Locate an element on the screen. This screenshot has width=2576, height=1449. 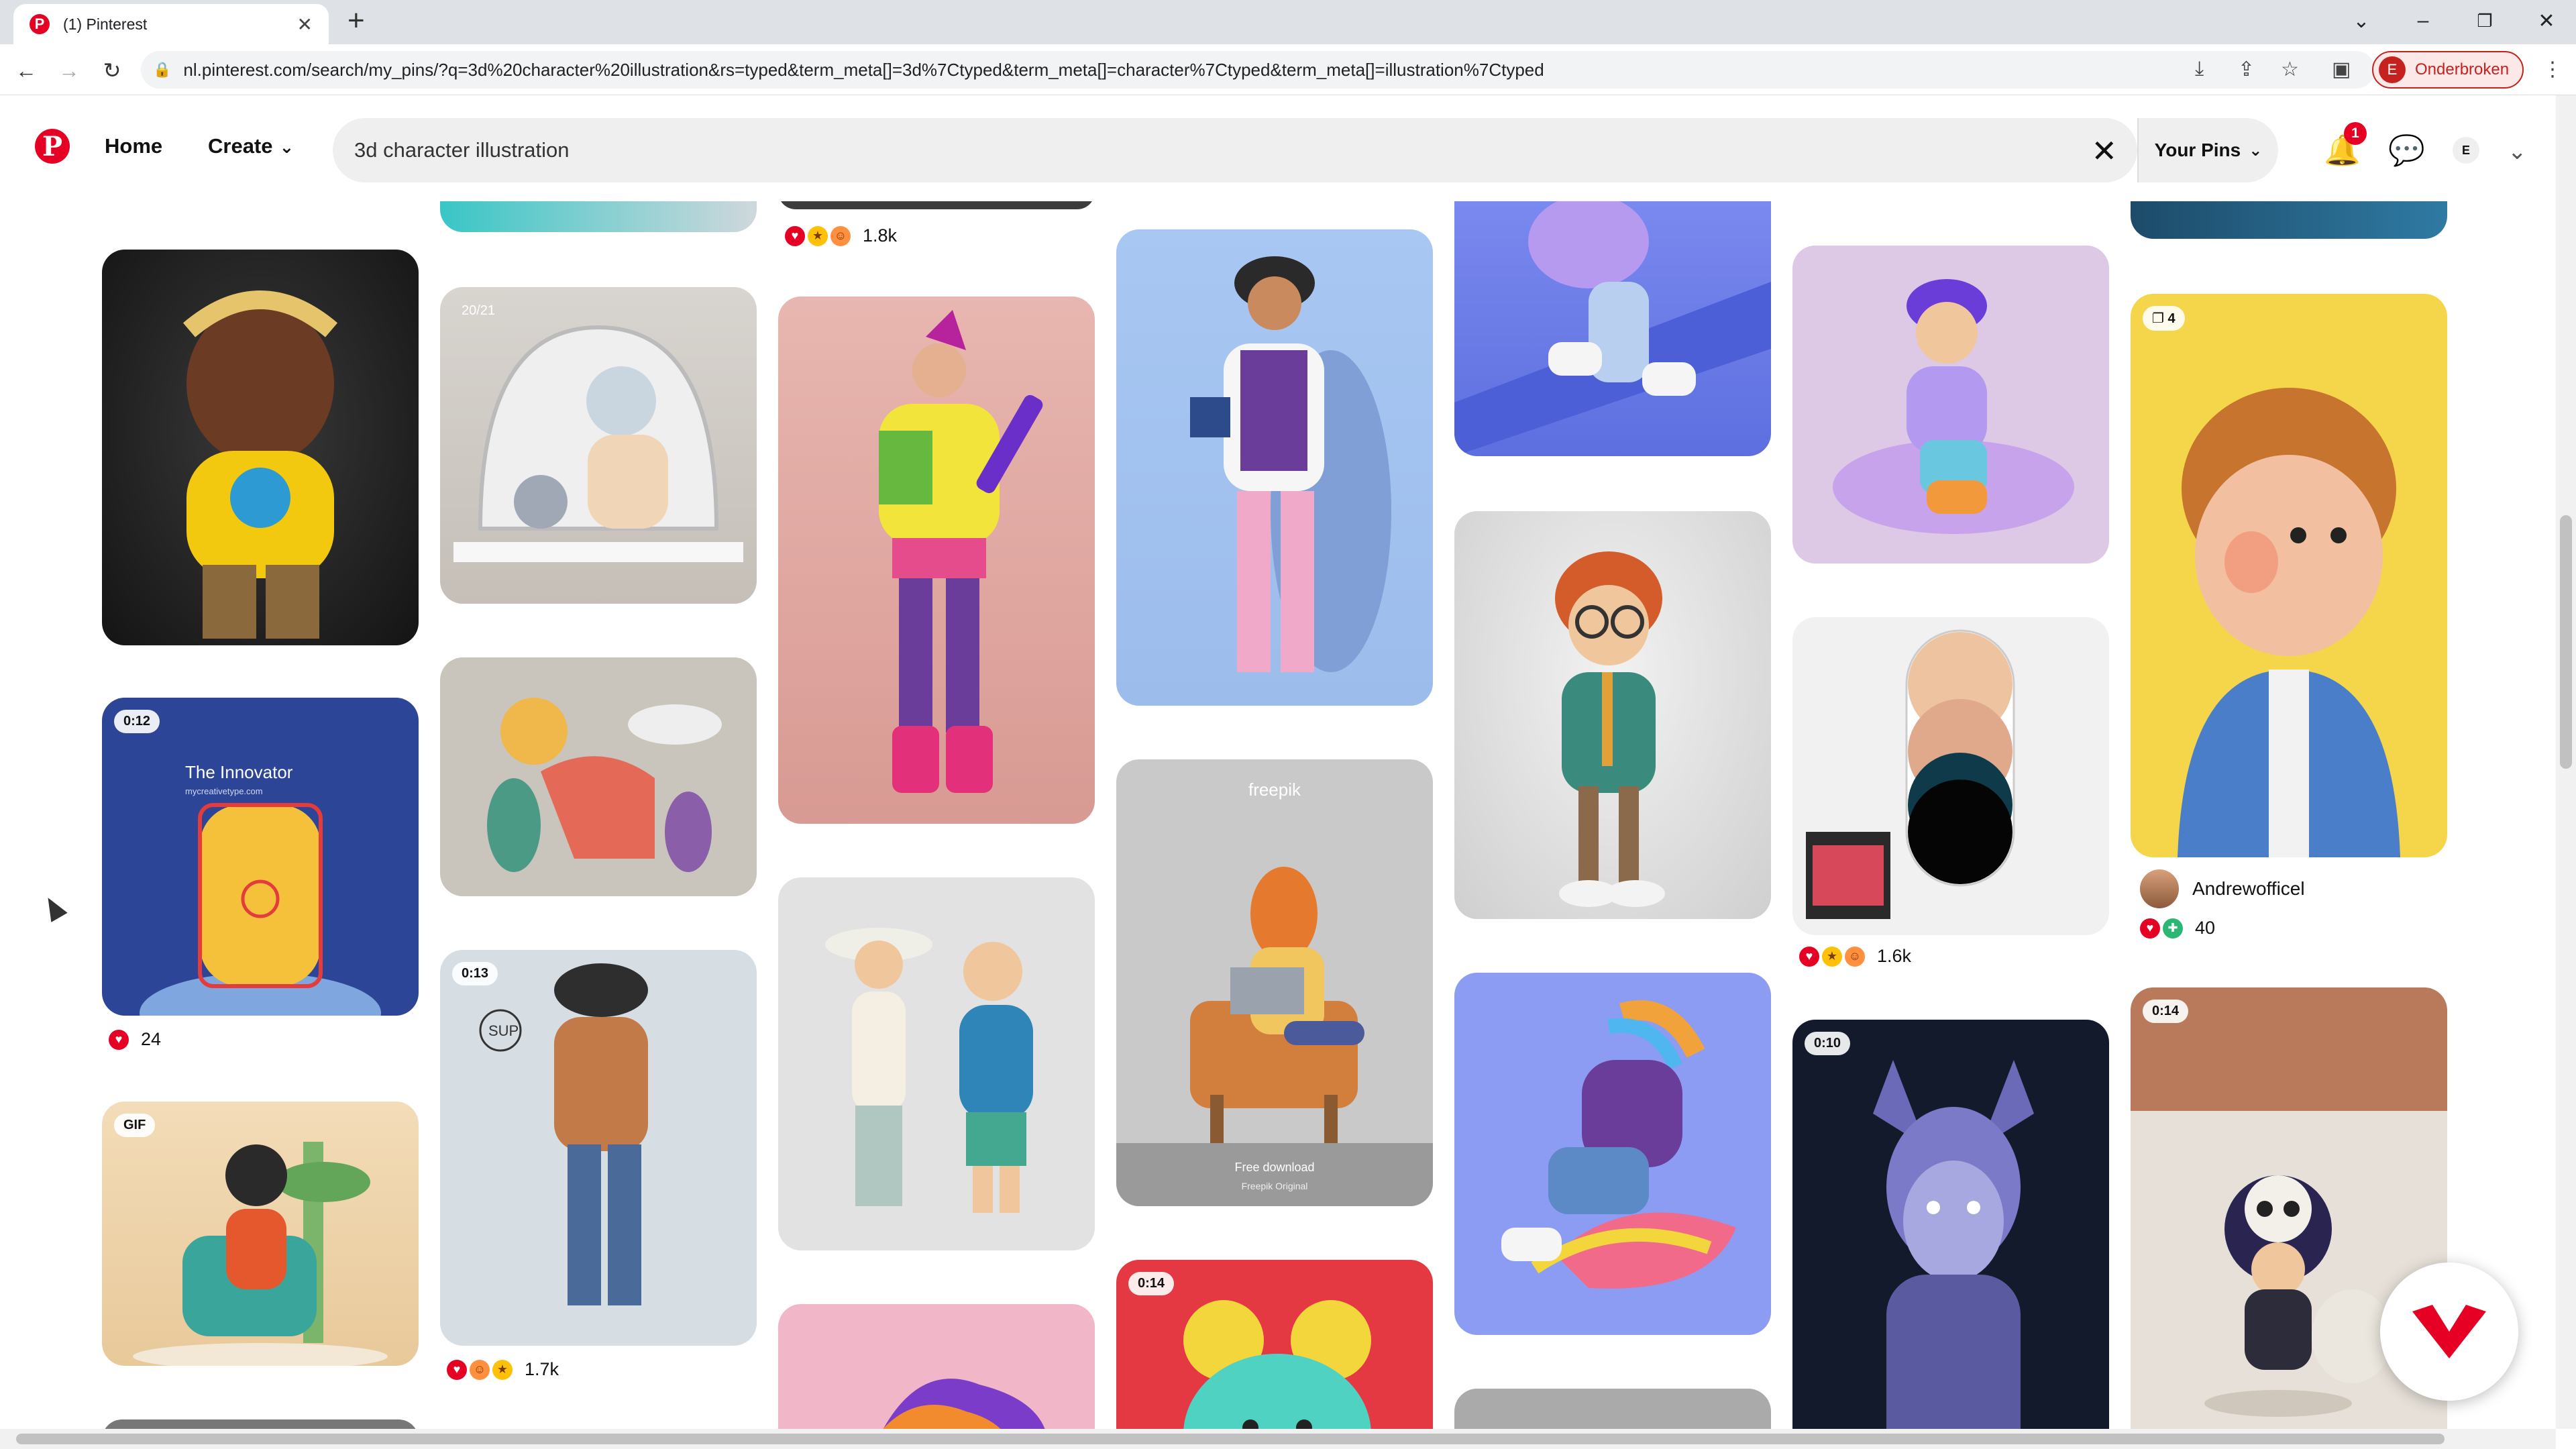
pin-reactions: ♥ ★ ☺ 1.8k is located at coordinates (841, 235).